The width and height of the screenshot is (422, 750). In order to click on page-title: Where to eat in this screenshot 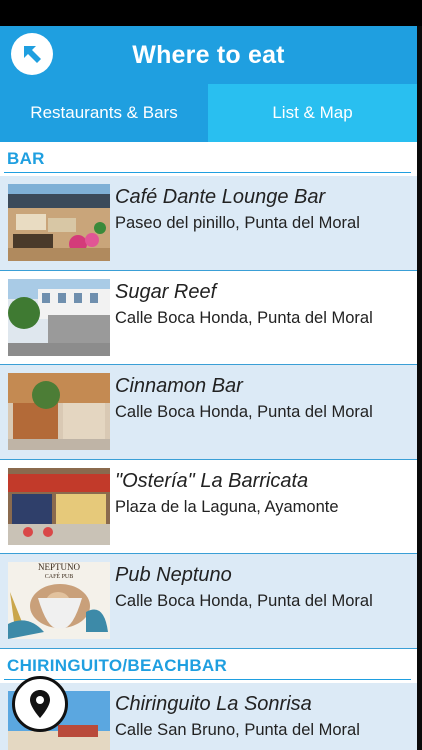, I will do `click(208, 54)`.